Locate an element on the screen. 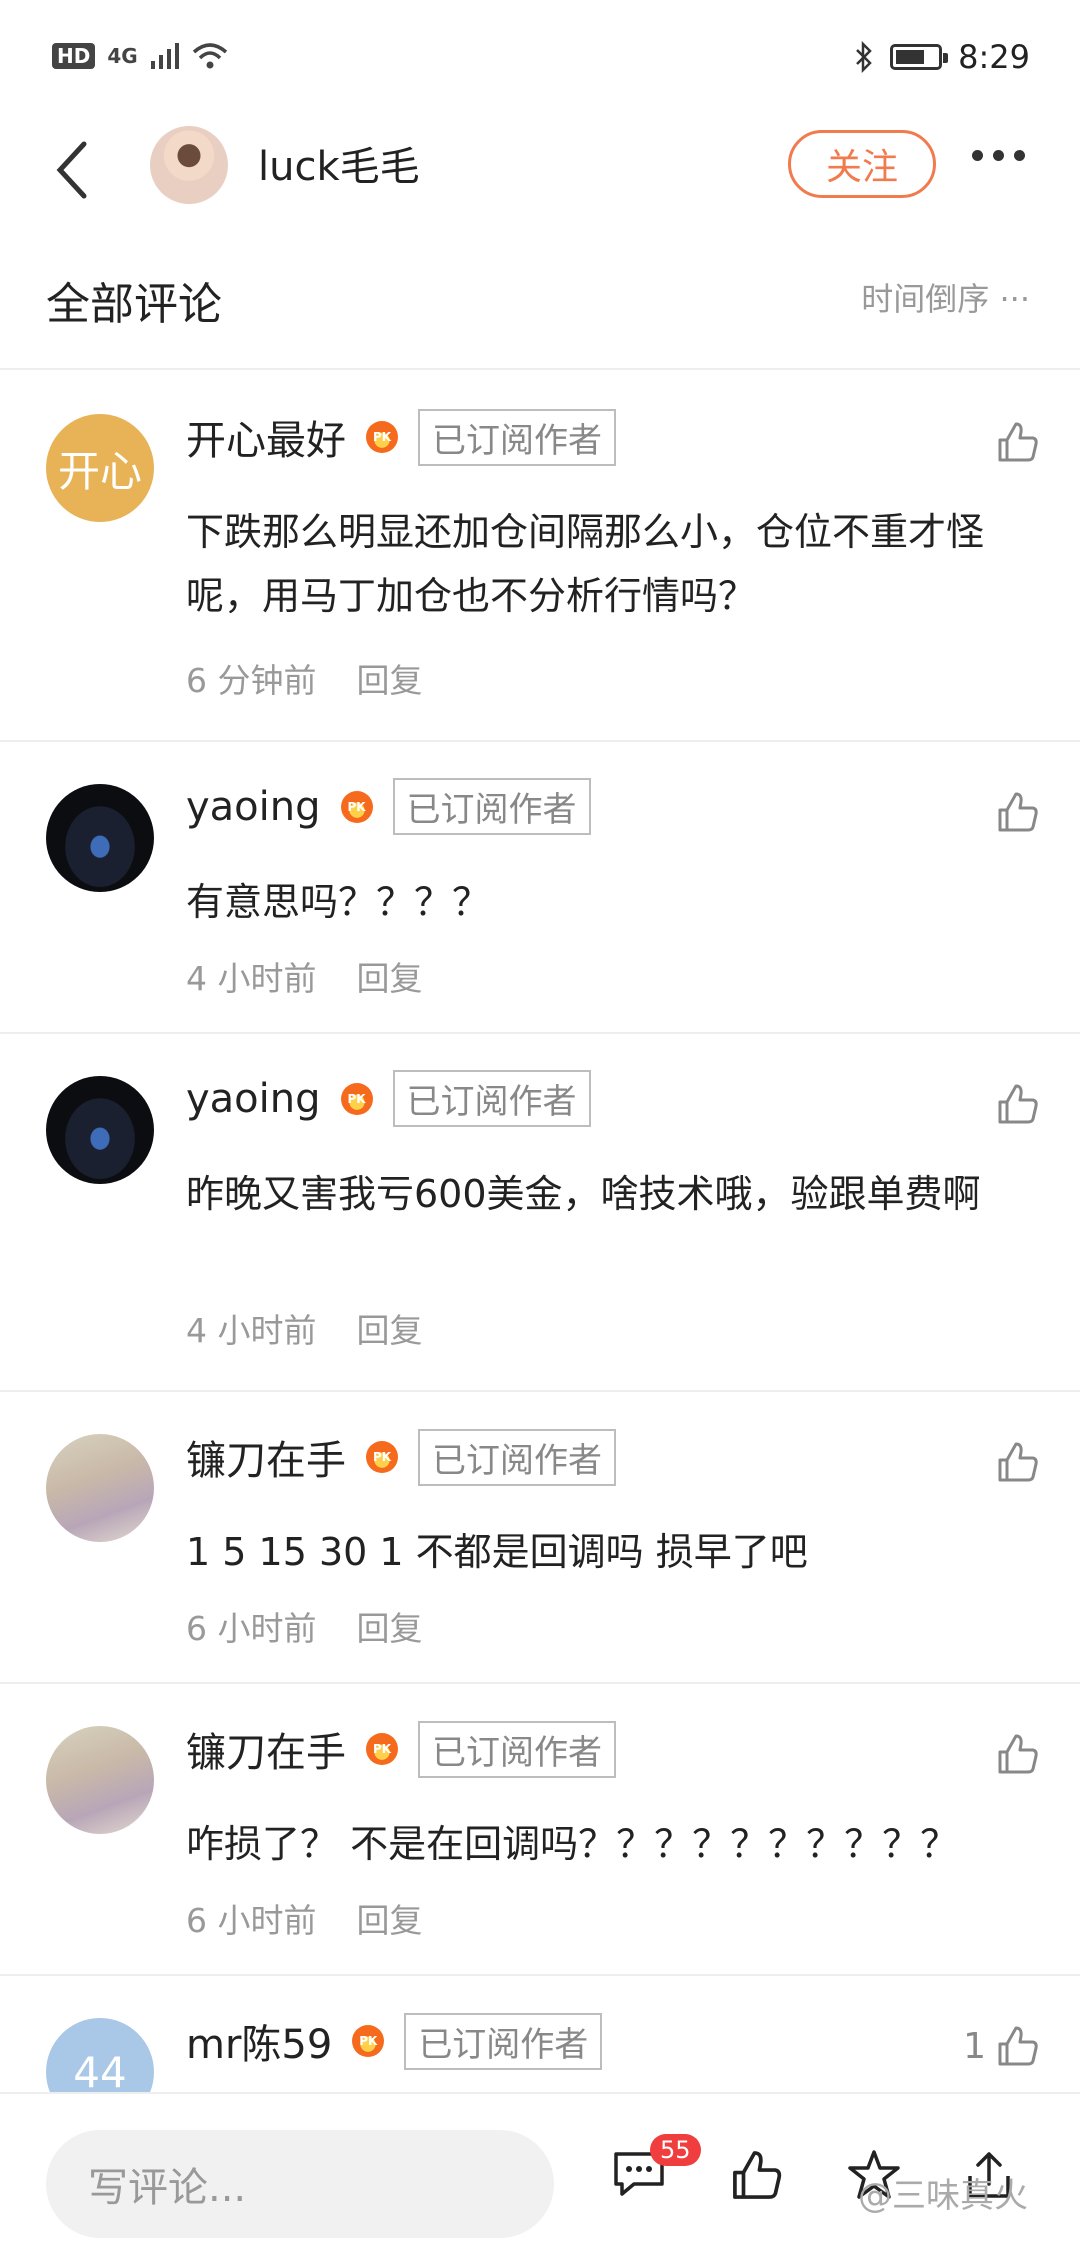 This screenshot has width=1080, height=2248. comment-username: 开心最好 is located at coordinates (266, 437).